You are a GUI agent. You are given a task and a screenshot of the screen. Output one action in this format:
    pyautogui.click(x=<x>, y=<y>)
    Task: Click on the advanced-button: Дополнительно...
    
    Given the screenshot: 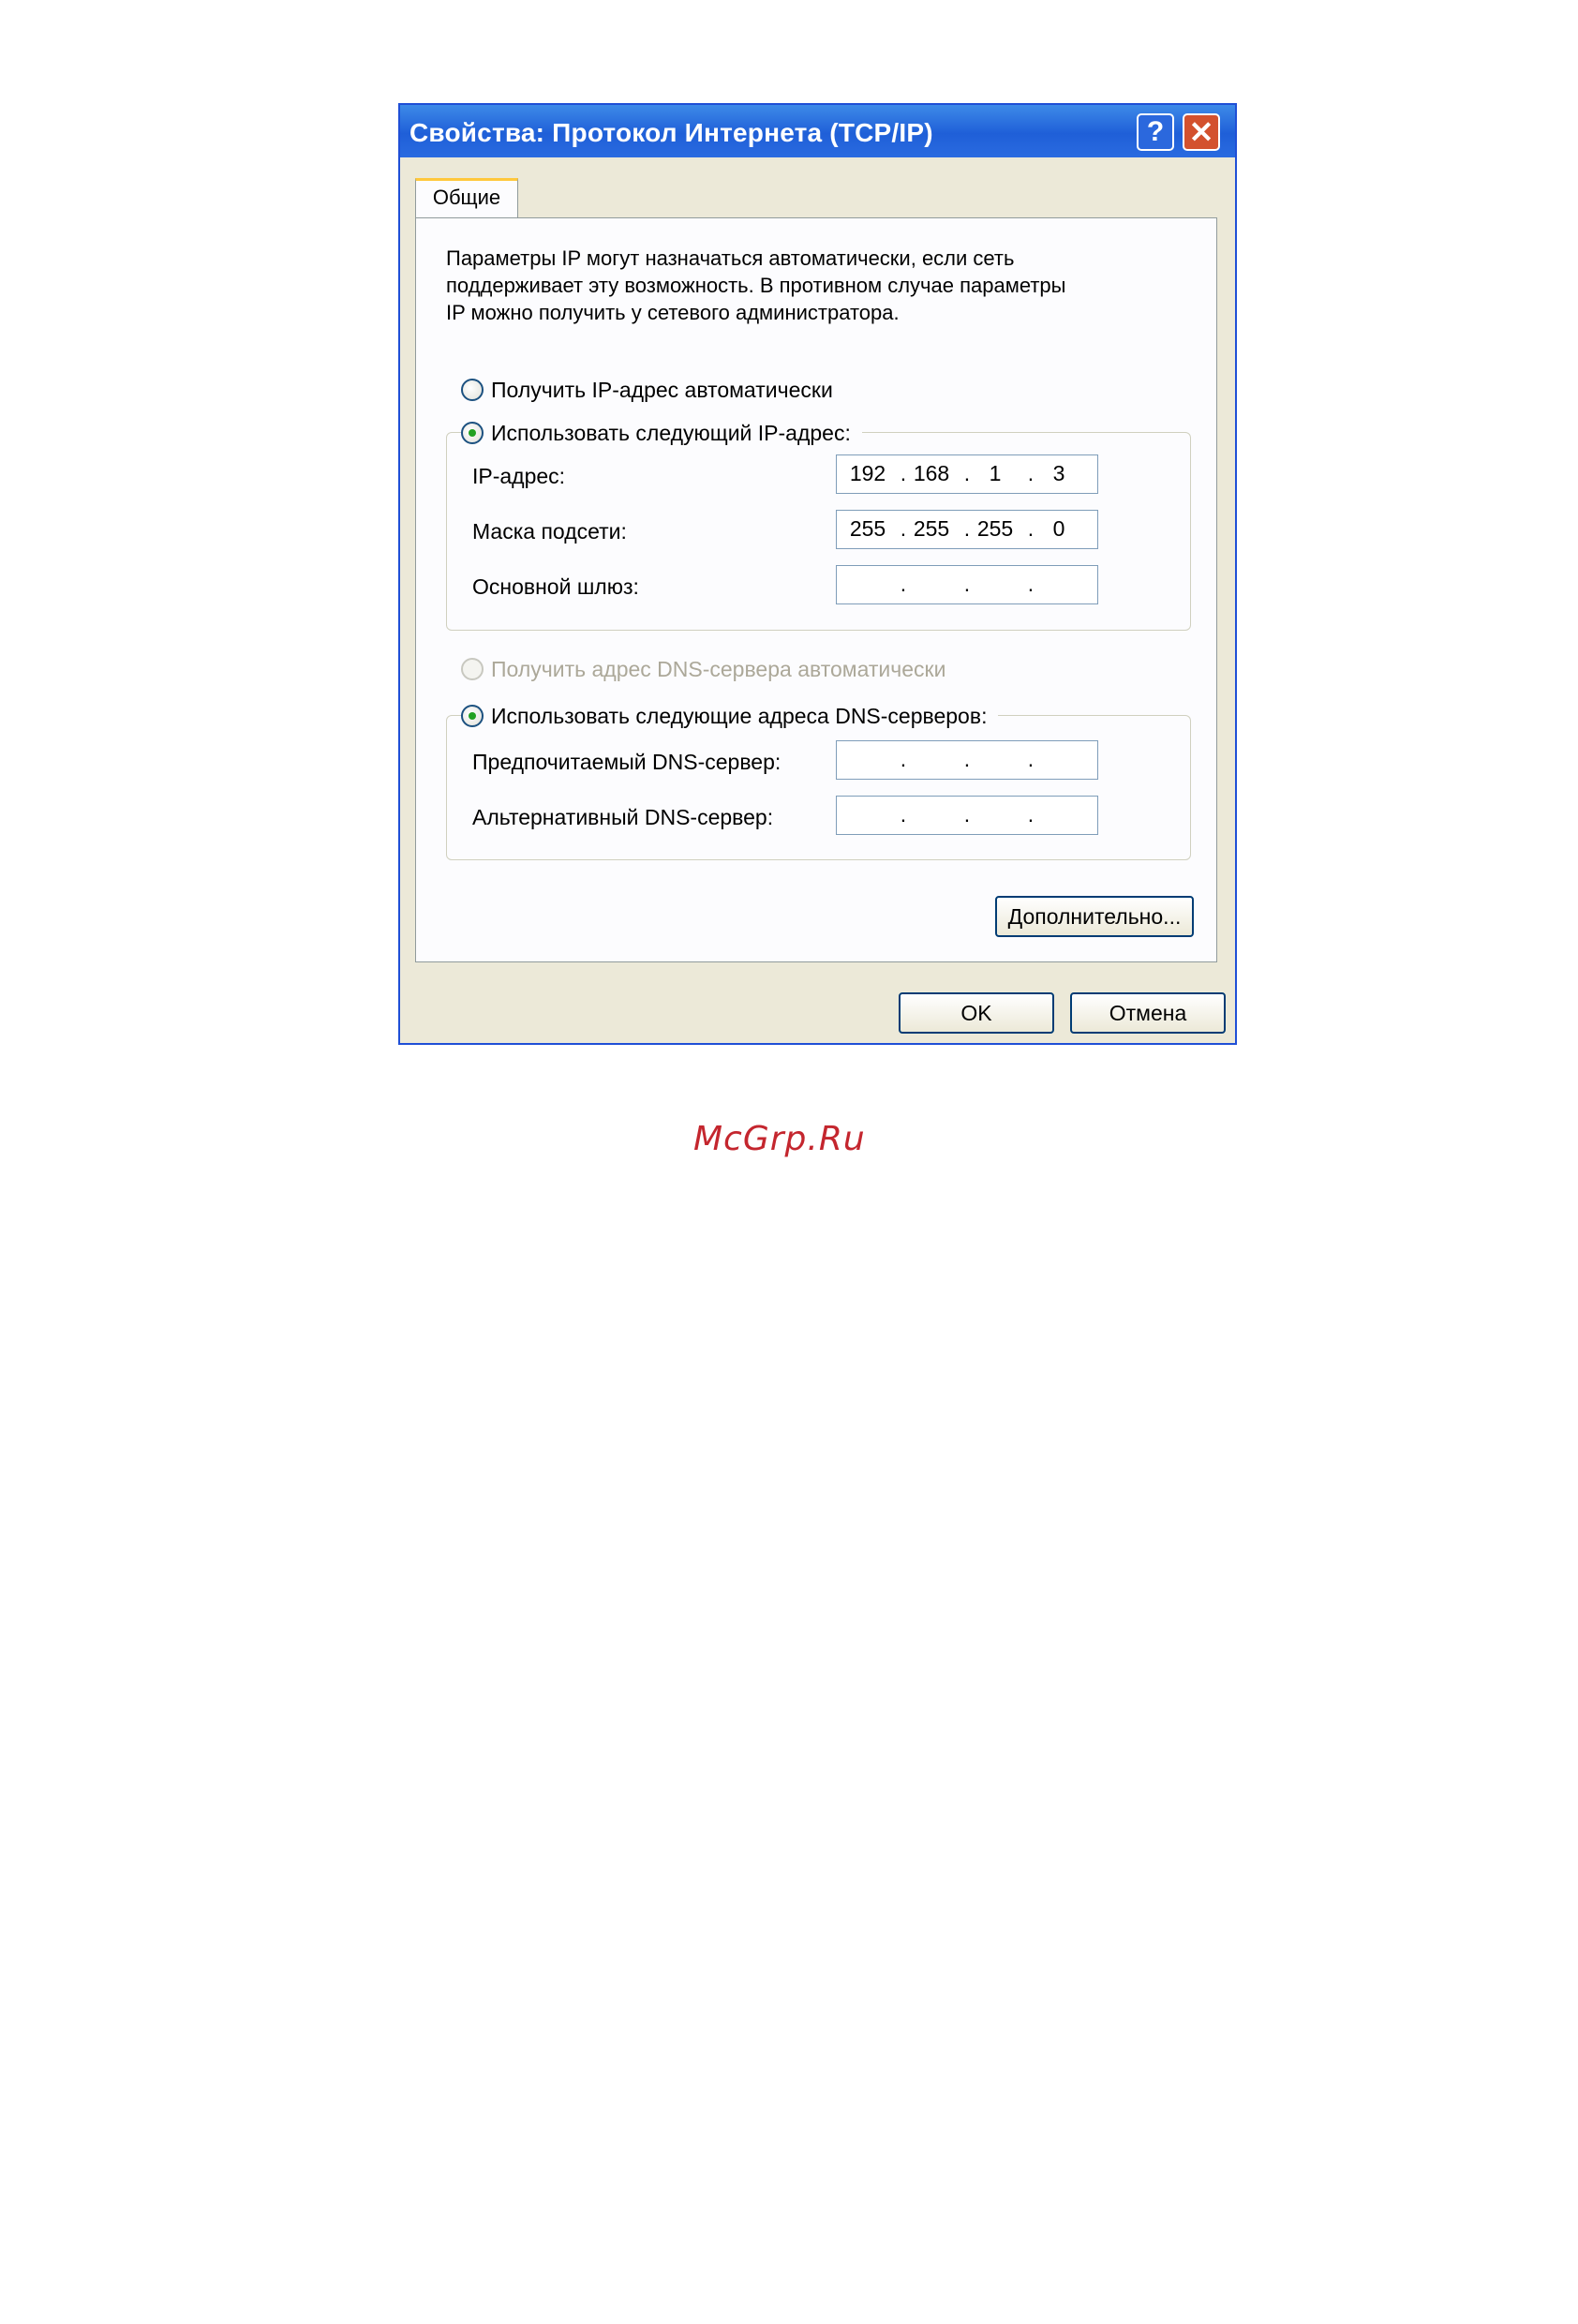 What is the action you would take?
    pyautogui.click(x=1095, y=916)
    